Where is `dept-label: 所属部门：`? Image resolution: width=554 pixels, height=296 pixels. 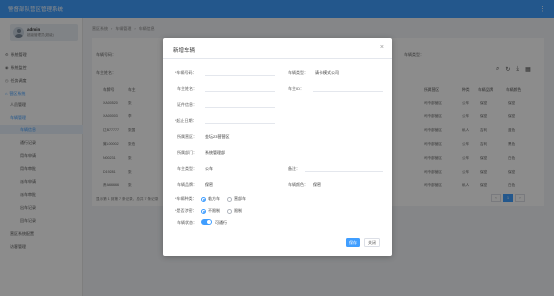 dept-label: 所属部门： is located at coordinates (187, 152).